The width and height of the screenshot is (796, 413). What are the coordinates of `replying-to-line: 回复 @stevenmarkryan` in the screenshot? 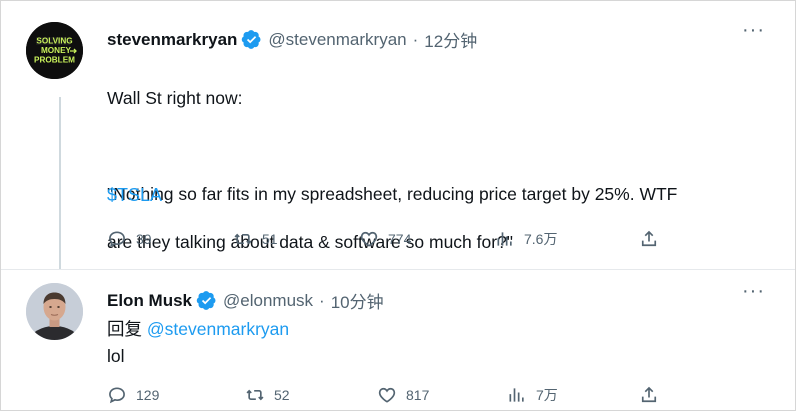 It's located at (198, 328).